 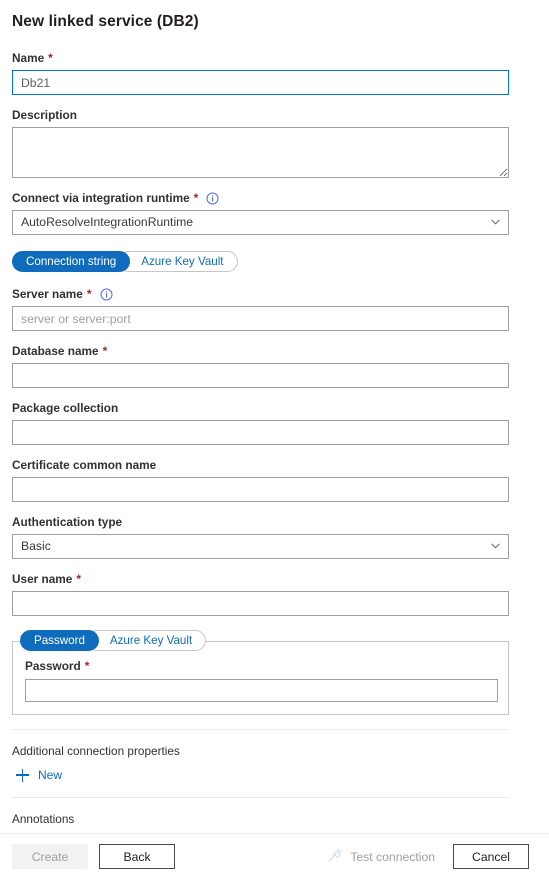 What do you see at coordinates (260, 815) in the screenshot?
I see `section-annotations: Annotations New` at bounding box center [260, 815].